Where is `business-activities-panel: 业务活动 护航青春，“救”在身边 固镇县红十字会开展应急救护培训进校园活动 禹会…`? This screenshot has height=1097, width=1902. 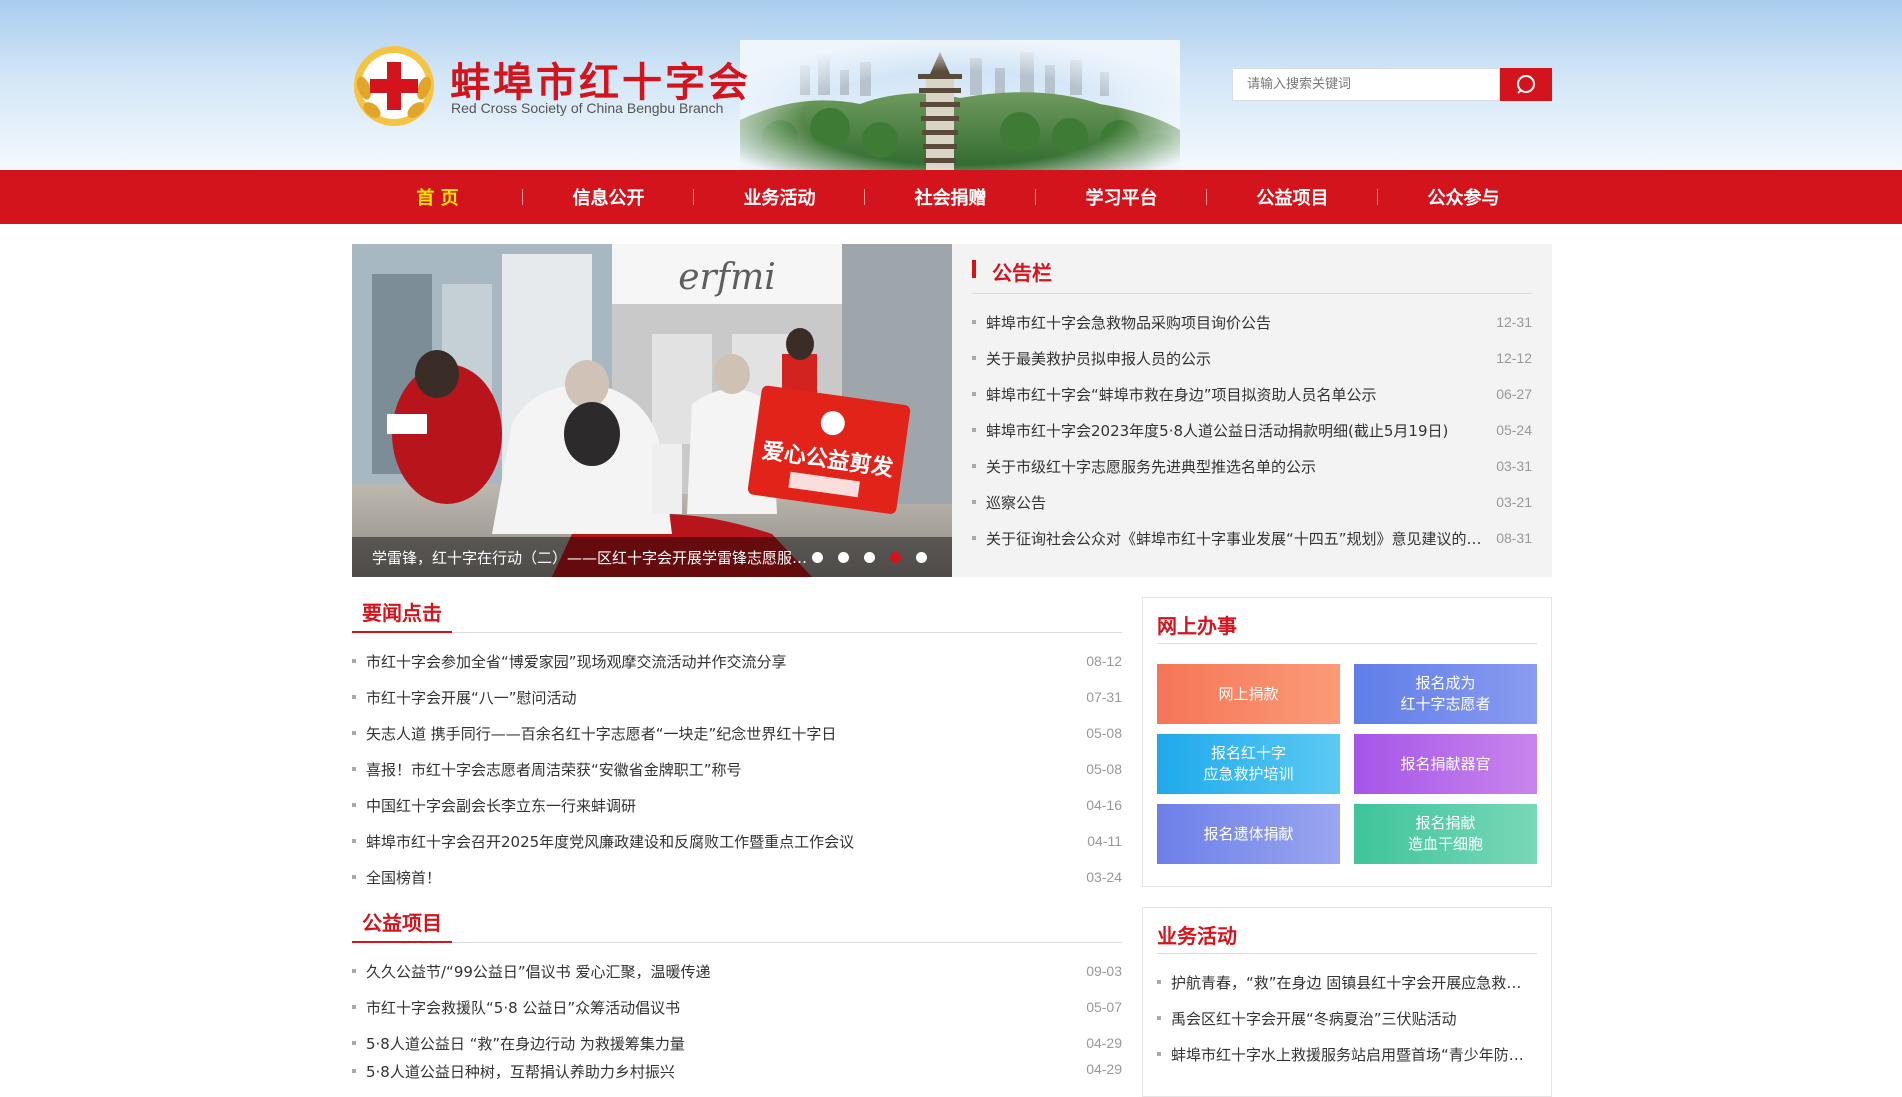
business-activities-panel: 业务活动 护航青春，“救”在身边 固镇县红十字会开展应急救护培训进校园活动 禹会… is located at coordinates (1347, 1002).